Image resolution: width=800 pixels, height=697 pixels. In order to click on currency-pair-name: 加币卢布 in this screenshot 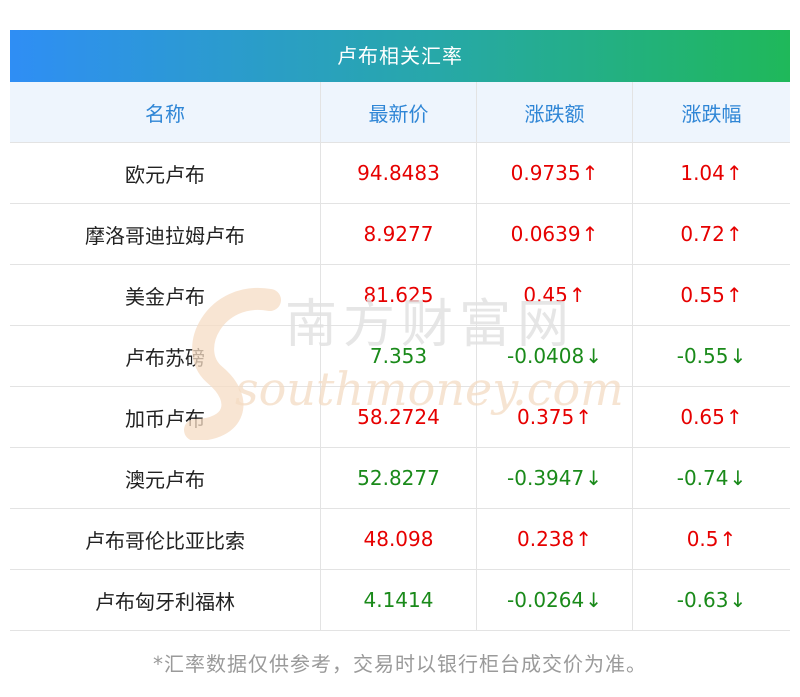, I will do `click(165, 417)`.